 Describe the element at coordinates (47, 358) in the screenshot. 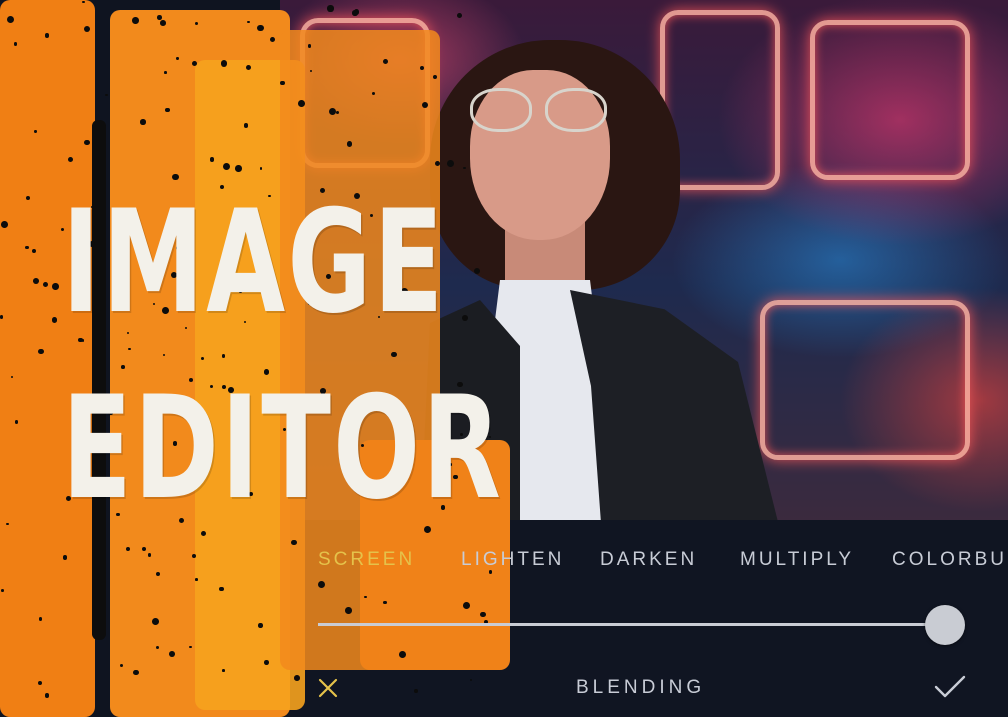

I see `brush-stroke-left` at that location.